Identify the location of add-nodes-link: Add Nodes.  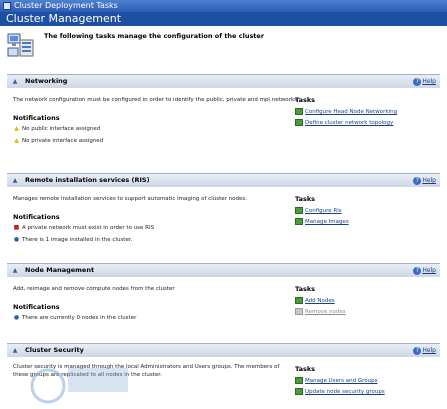
(315, 300).